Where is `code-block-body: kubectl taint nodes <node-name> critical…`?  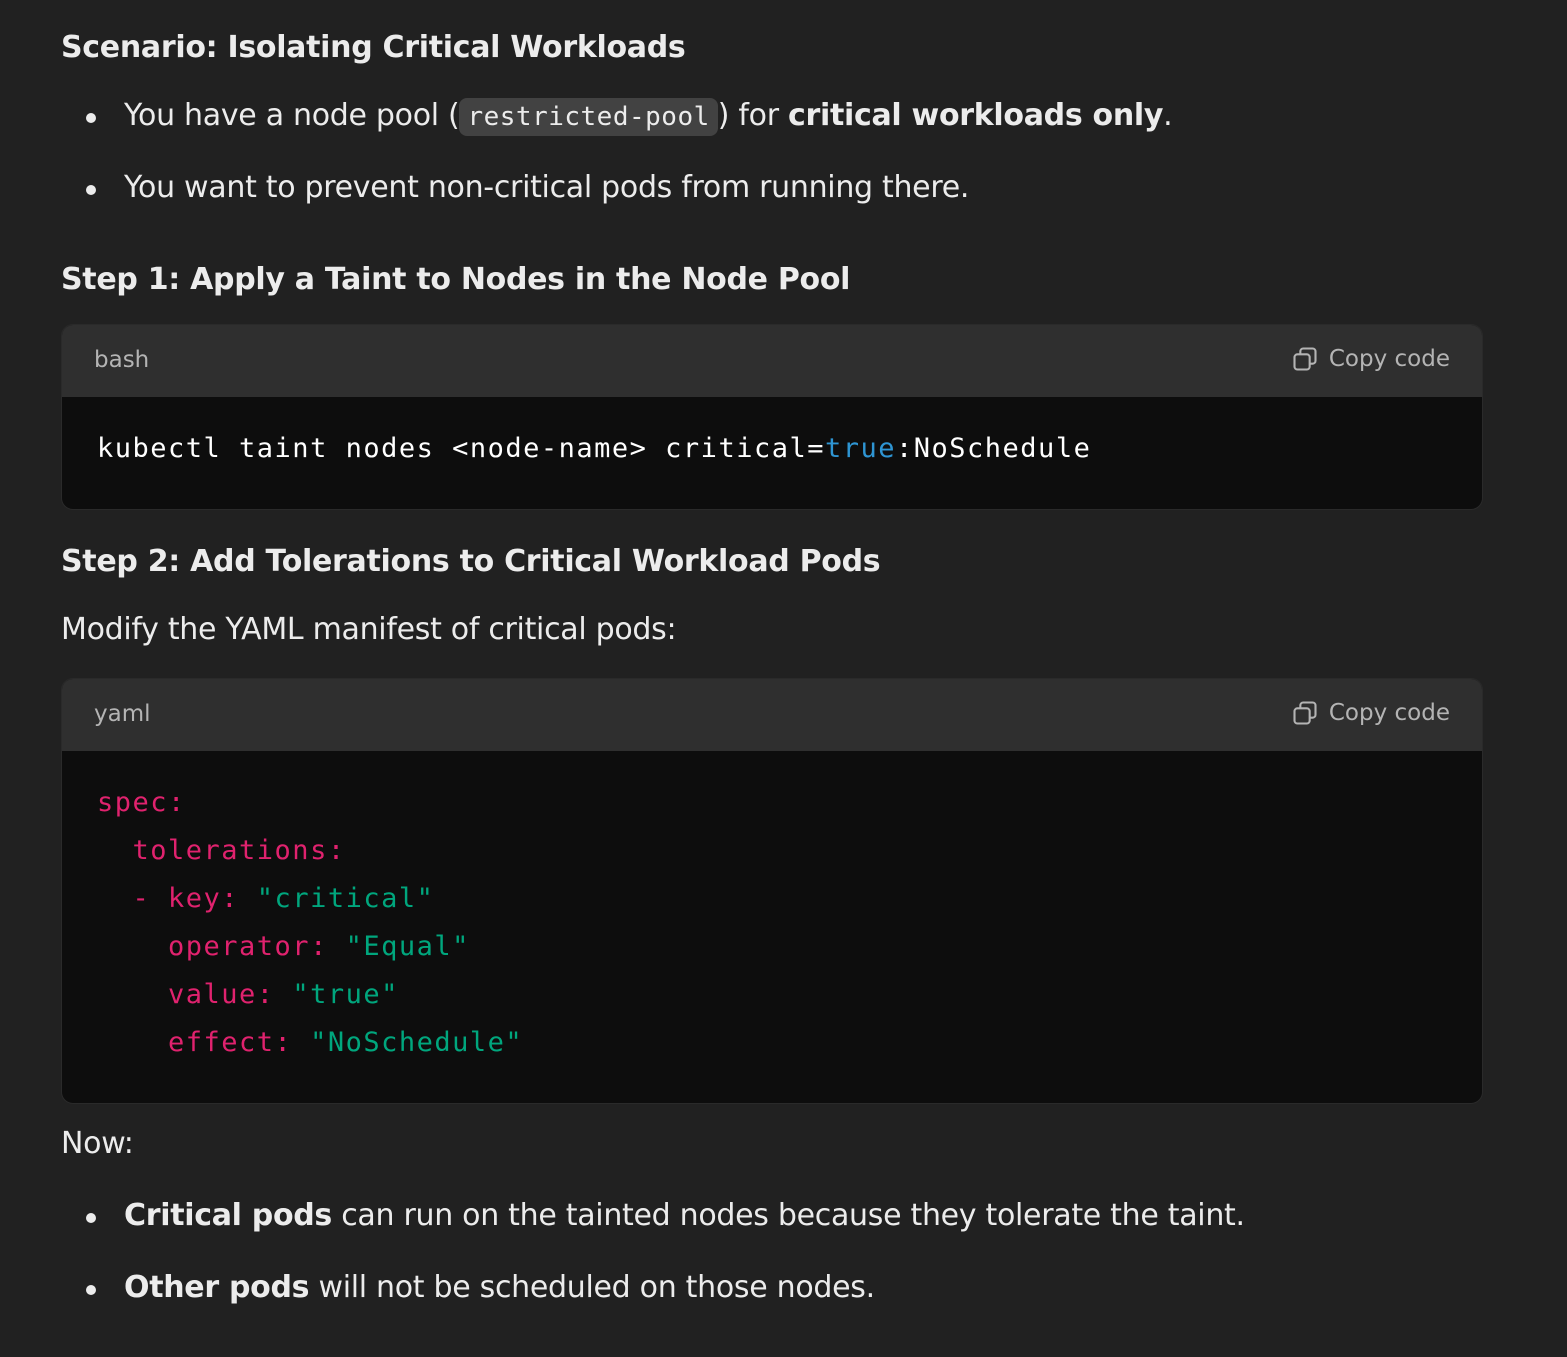 code-block-body: kubectl taint nodes <node-name> critical… is located at coordinates (772, 453).